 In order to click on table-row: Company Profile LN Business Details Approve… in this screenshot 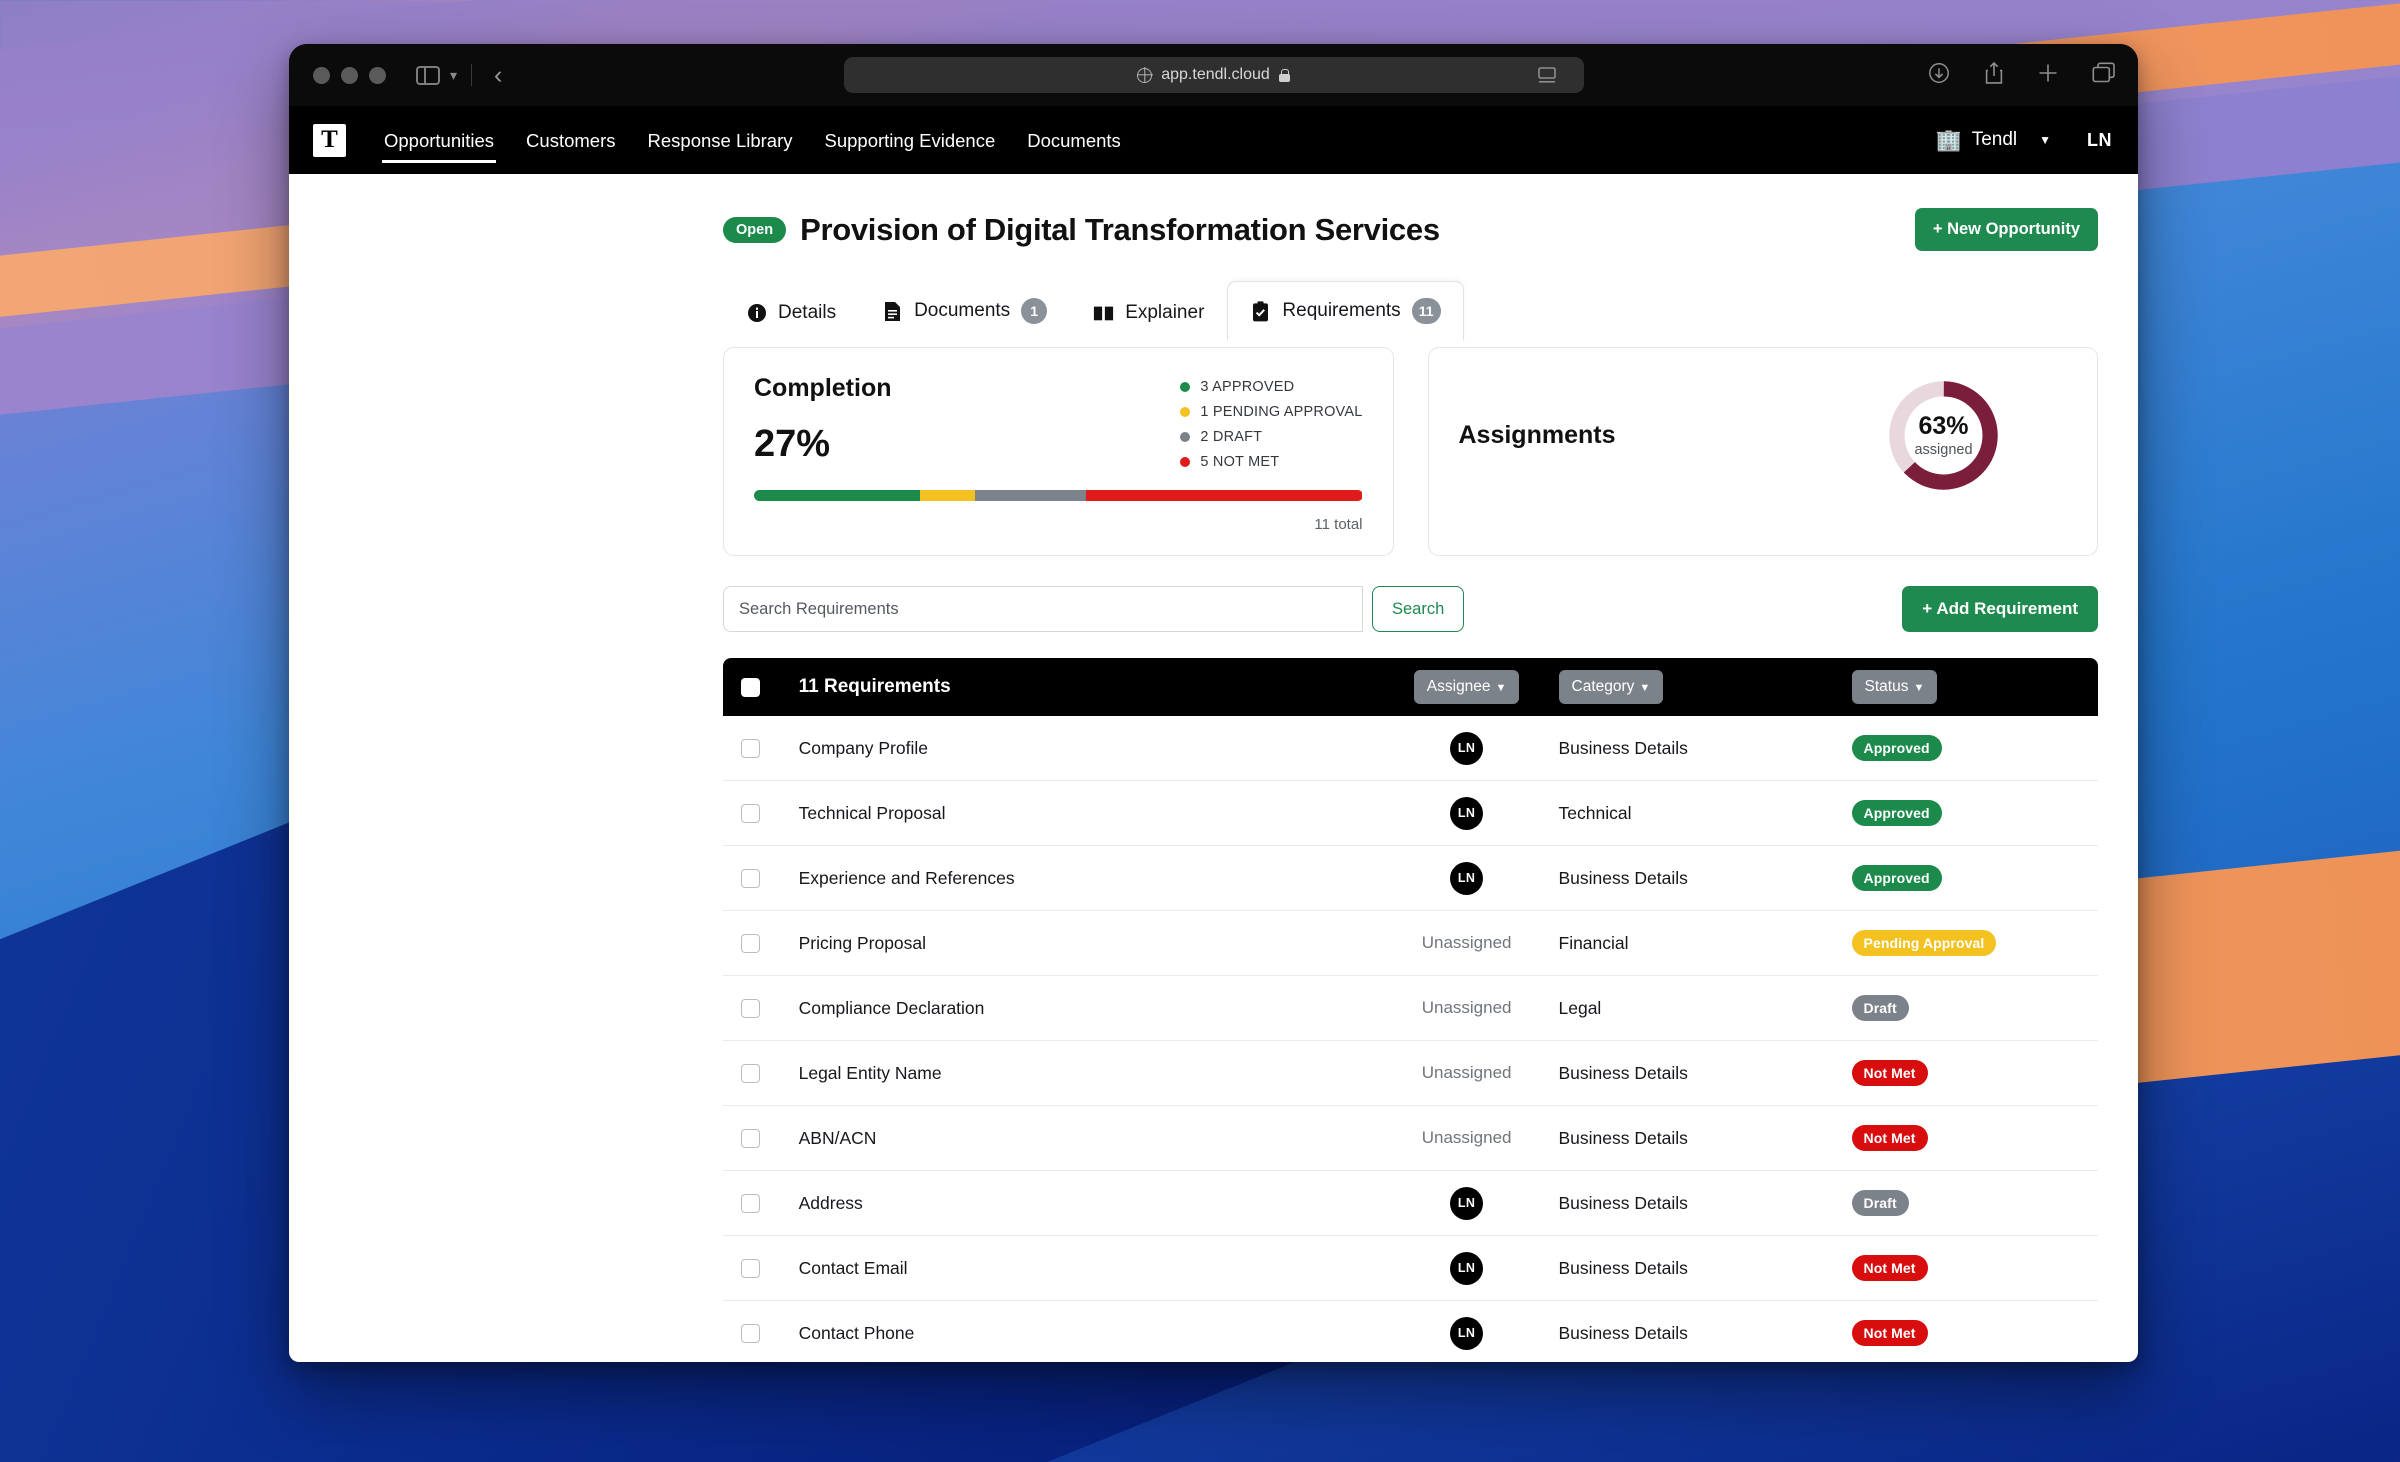, I will do `click(1410, 748)`.